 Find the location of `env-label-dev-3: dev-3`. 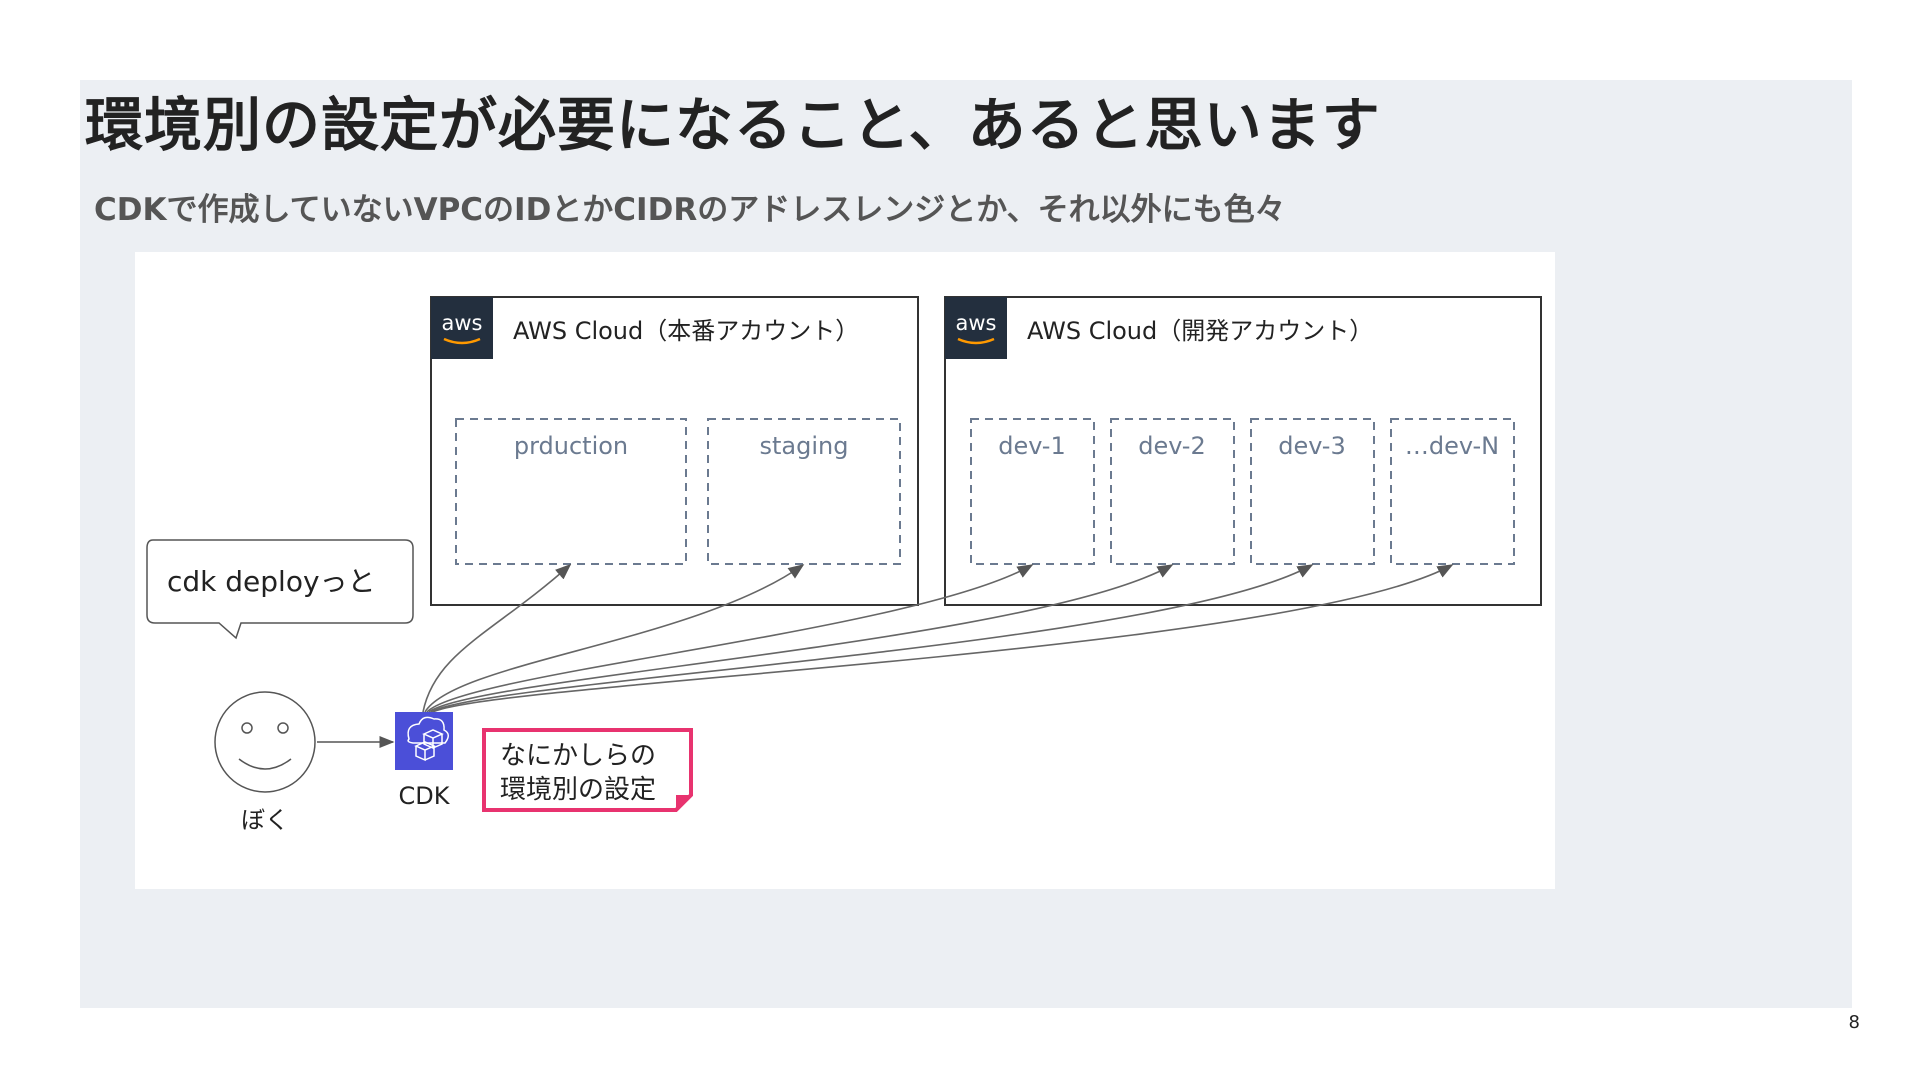

env-label-dev-3: dev-3 is located at coordinates (1312, 446).